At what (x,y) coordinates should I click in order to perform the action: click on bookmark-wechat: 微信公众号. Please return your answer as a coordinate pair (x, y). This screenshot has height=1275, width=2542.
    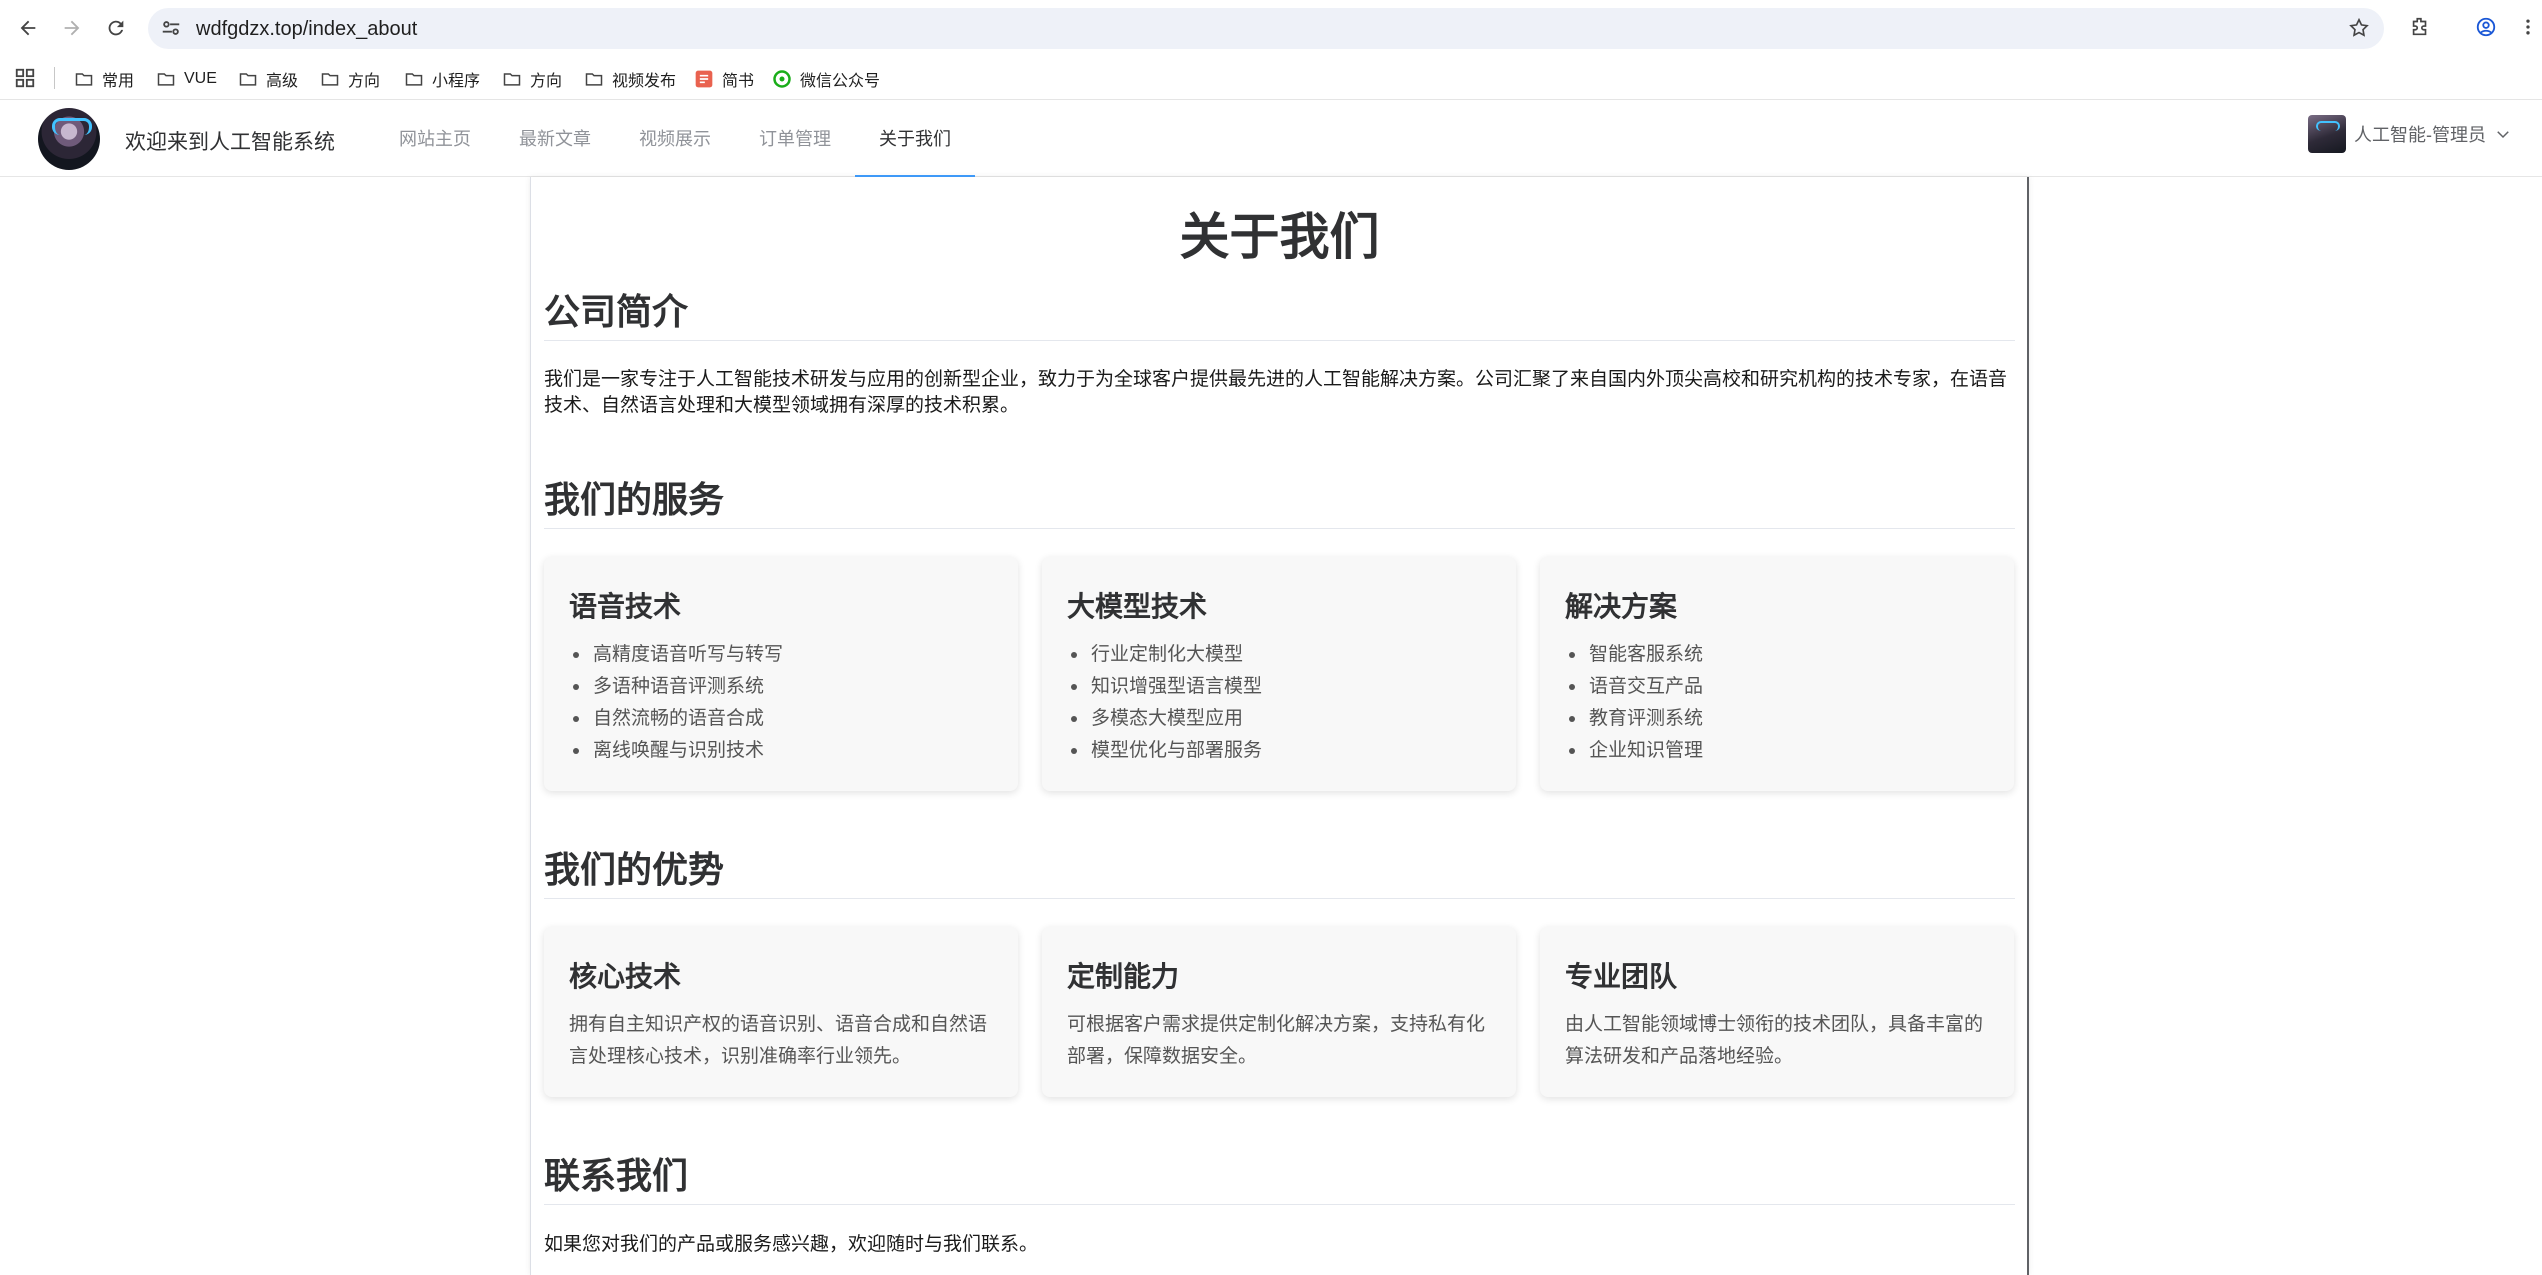
    Looking at the image, I should click on (826, 79).